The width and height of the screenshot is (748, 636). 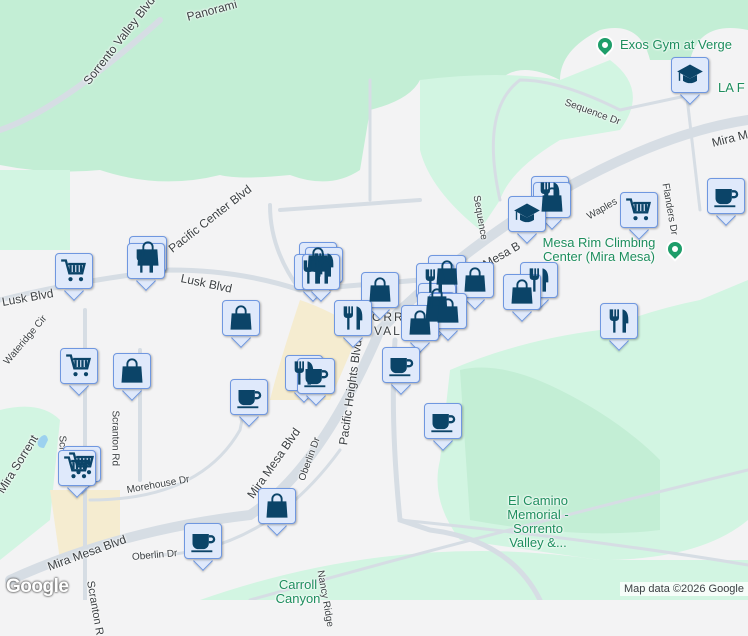 I want to click on poi-label-la-f: LA F, so click(x=731, y=88).